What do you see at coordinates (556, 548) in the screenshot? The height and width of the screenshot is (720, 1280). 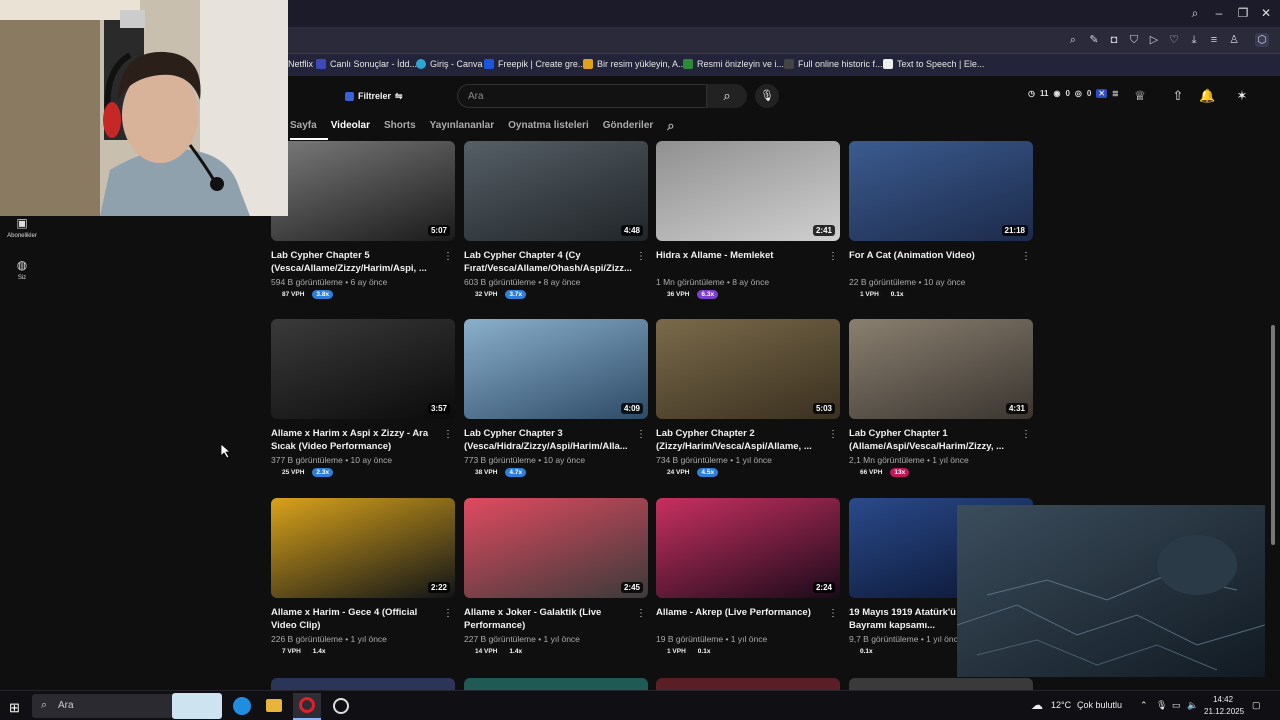 I see `video-thumbnail: 2:45` at bounding box center [556, 548].